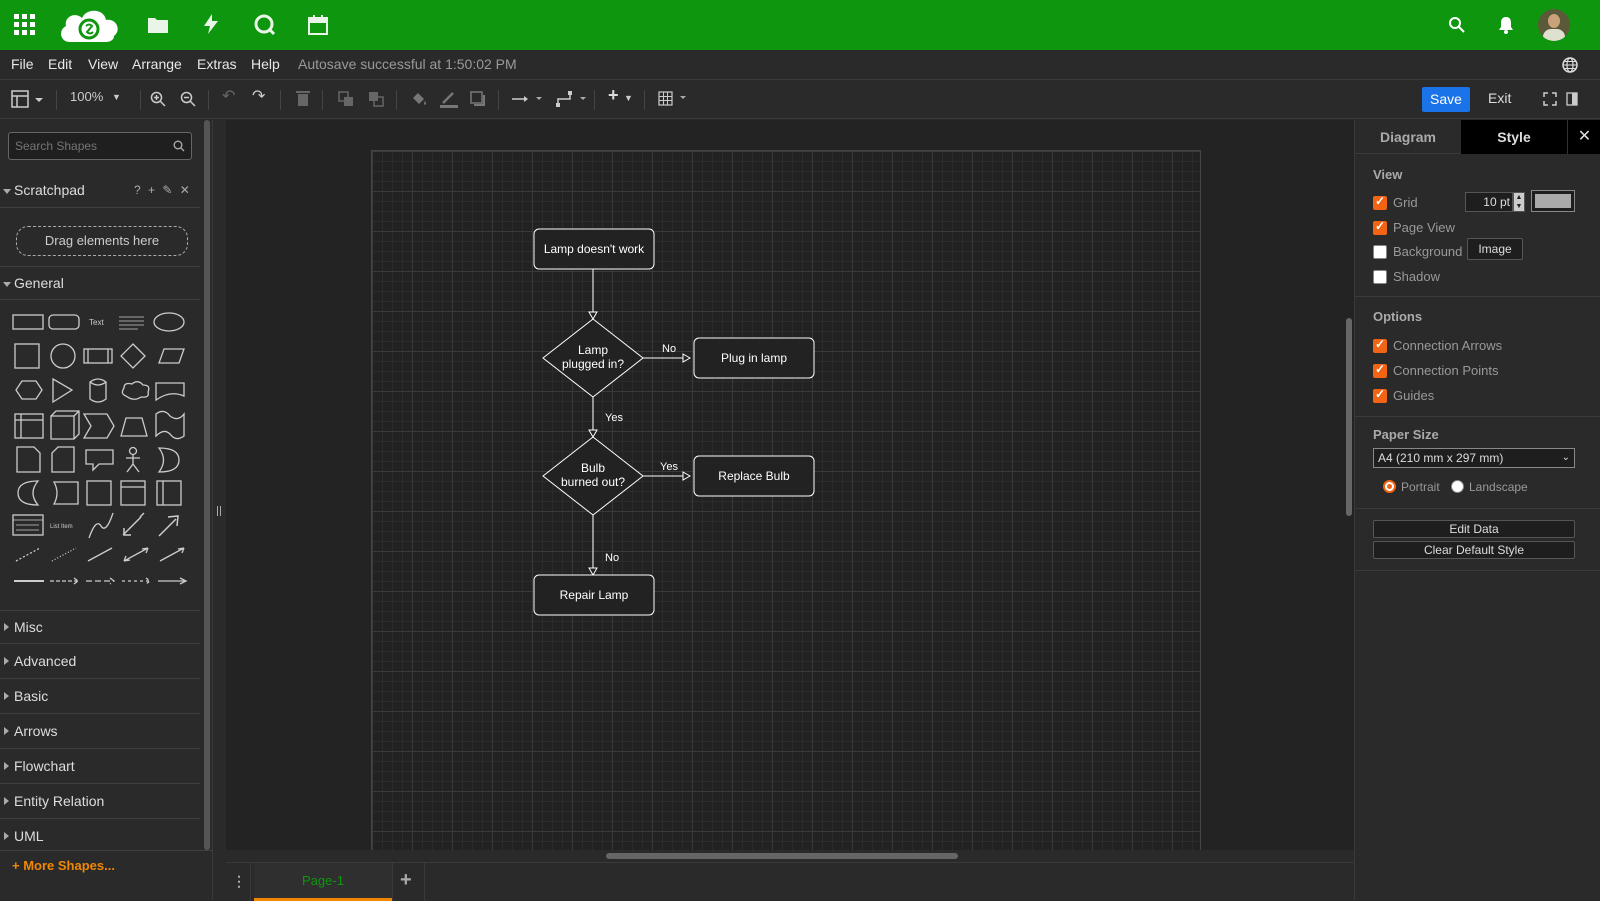 This screenshot has height=901, width=1600. What do you see at coordinates (1583, 137) in the screenshot?
I see `close-icon: ✕` at bounding box center [1583, 137].